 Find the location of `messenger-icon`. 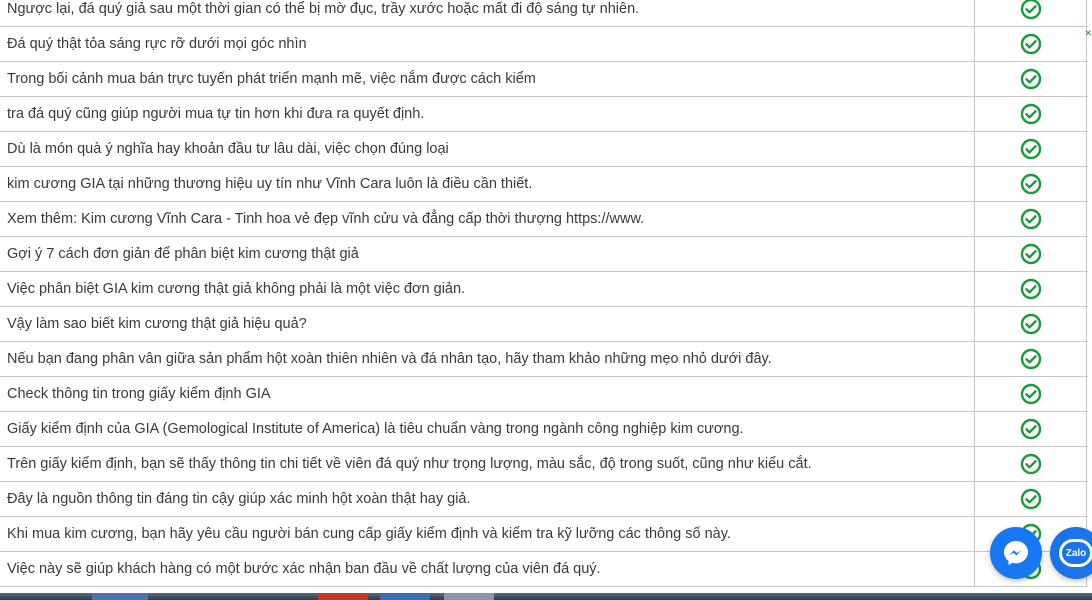

messenger-icon is located at coordinates (1016, 553).